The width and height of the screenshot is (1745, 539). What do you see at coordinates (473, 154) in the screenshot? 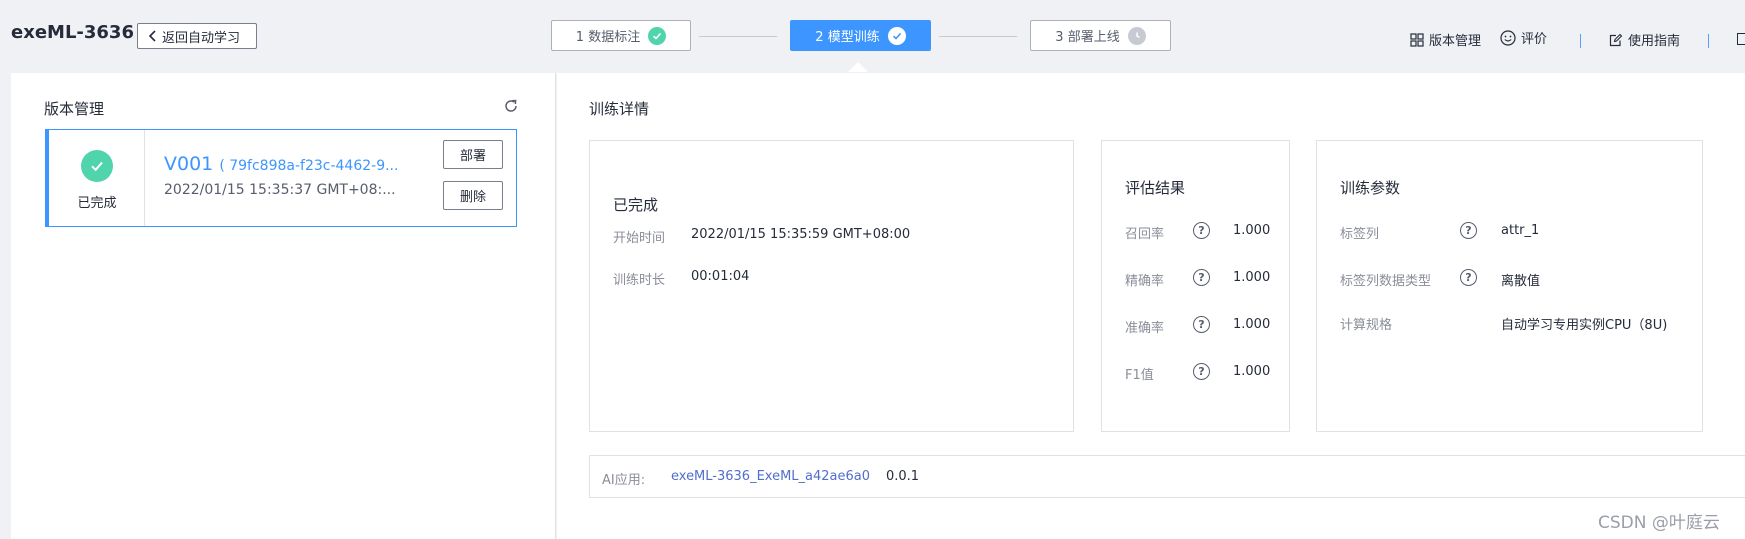
I see `deploy-button: 部署` at bounding box center [473, 154].